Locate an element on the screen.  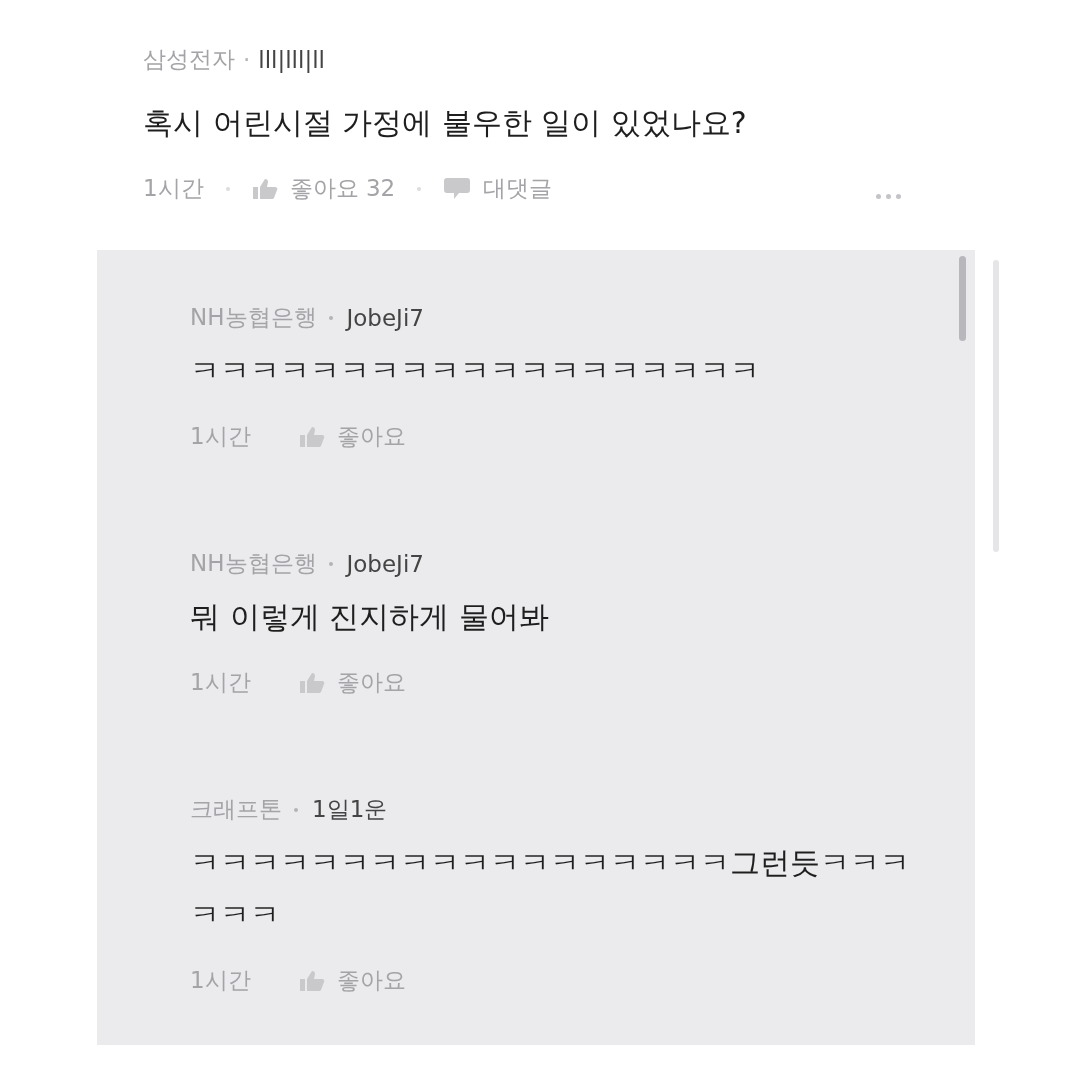
reply-text: ㅋㅋㅋㅋㅋㅋㅋㅋㅋㅋㅋㅋㅋㅋㅋㅋㅋㅋ그런듯ㅋㅋㅋㅋㅋㅋ is located at coordinates (550, 889).